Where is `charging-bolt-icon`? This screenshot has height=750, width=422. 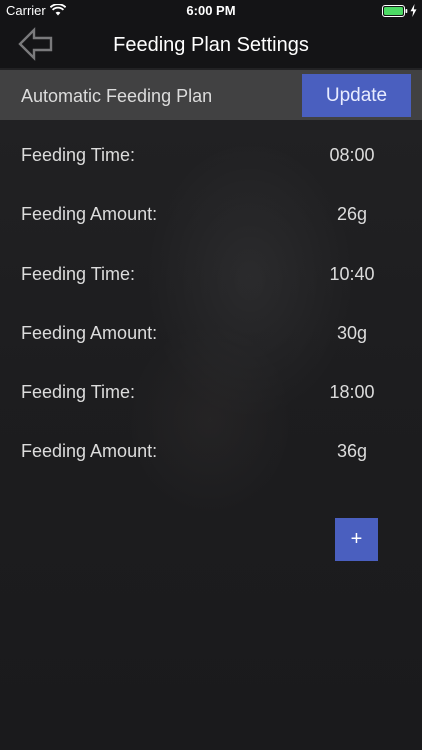
charging-bolt-icon is located at coordinates (413, 10).